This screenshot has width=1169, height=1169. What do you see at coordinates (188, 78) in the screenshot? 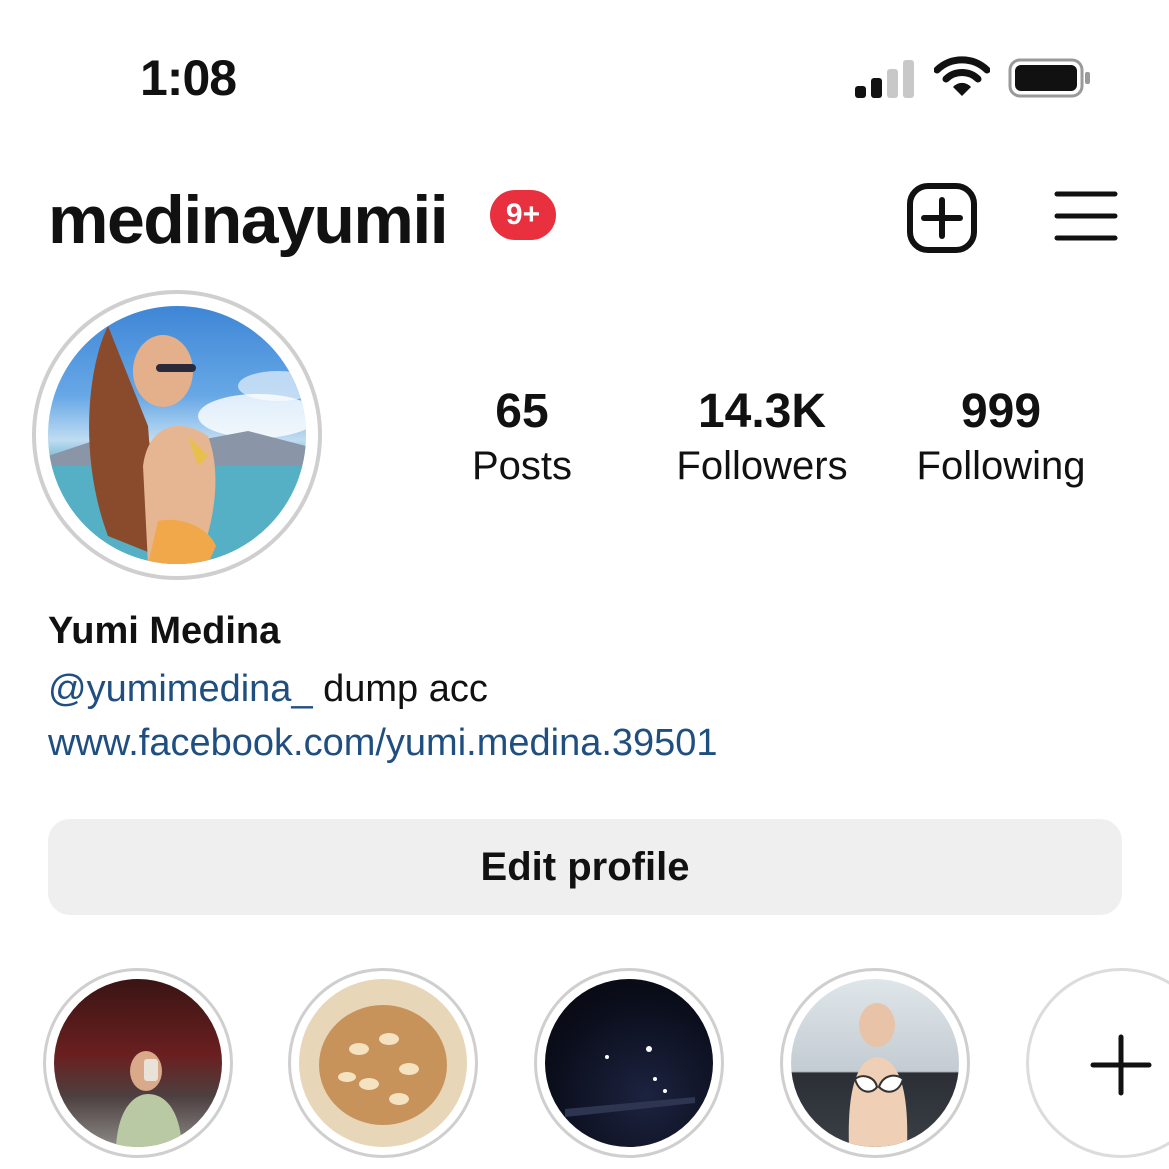
I see `status-time: 1:08` at bounding box center [188, 78].